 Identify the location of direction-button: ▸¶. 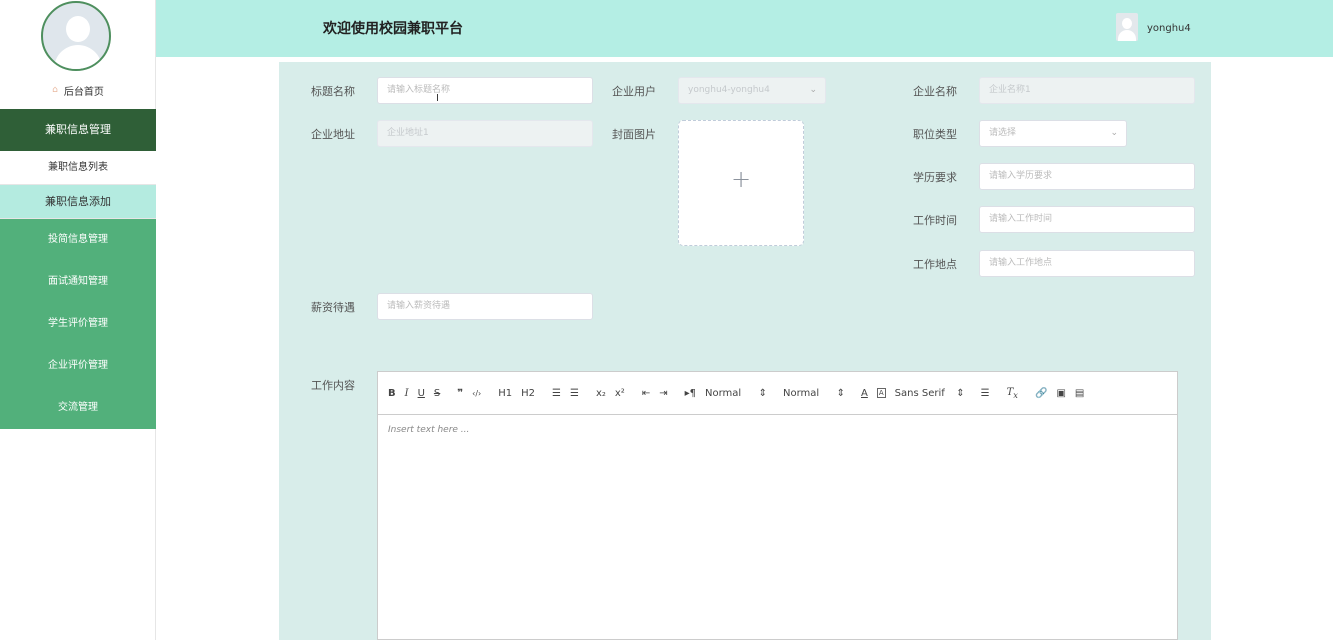
(690, 393).